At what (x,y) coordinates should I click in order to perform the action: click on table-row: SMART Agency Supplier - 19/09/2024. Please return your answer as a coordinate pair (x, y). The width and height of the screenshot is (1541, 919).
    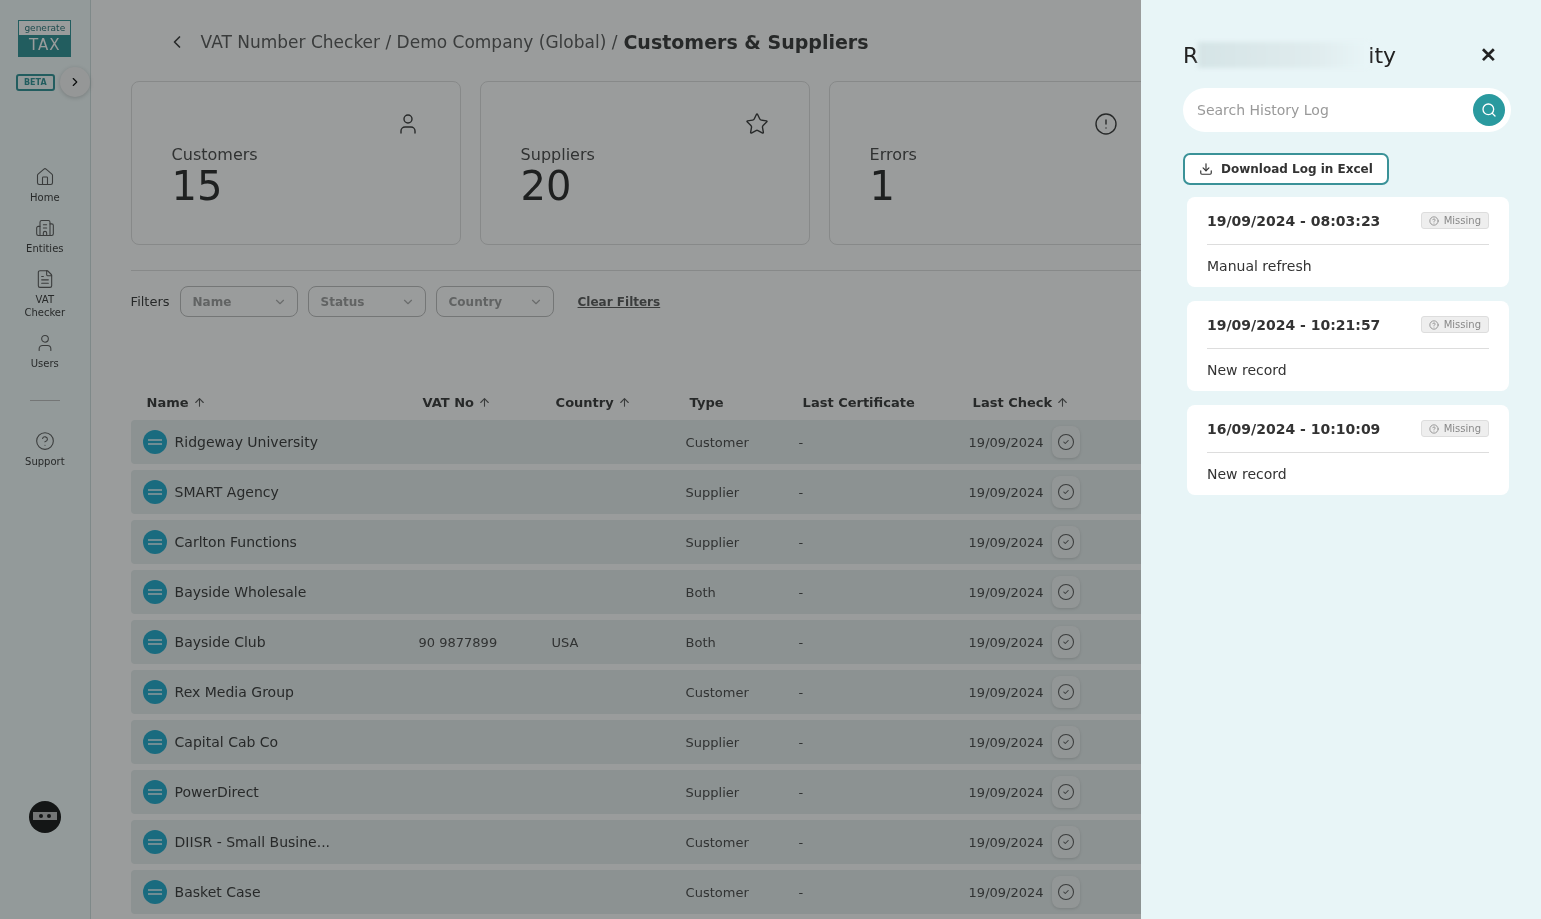
    Looking at the image, I should click on (635, 492).